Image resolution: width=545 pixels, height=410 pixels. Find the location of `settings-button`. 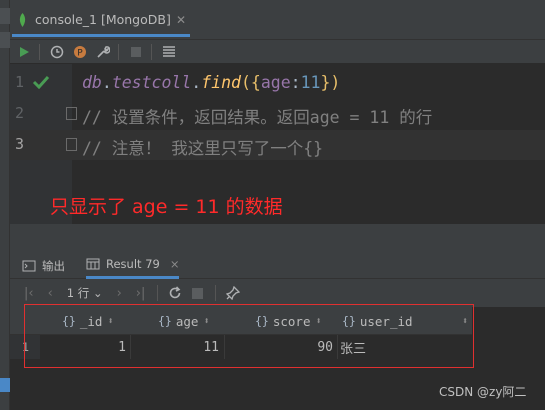

settings-button is located at coordinates (103, 52).